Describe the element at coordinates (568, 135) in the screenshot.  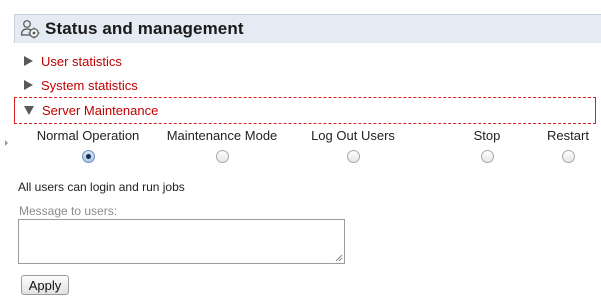
I see `option-label: Restart` at that location.